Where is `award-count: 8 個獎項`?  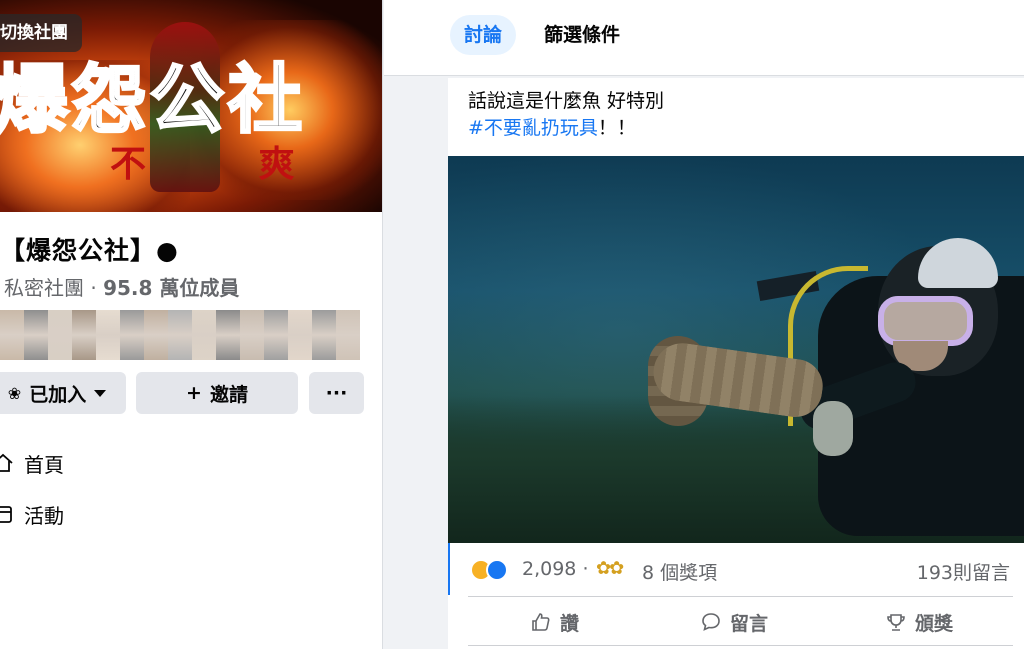 award-count: 8 個獎項 is located at coordinates (679, 571).